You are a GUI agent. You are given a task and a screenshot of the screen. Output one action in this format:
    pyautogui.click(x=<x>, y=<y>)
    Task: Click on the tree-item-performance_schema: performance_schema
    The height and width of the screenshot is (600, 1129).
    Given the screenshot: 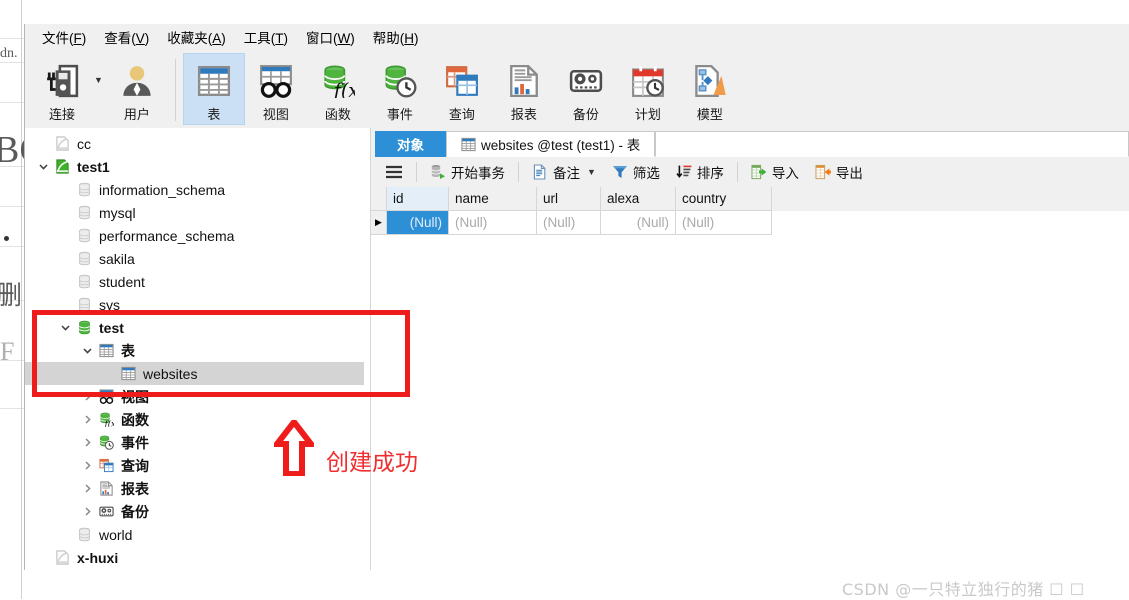 What is the action you would take?
    pyautogui.click(x=194, y=235)
    